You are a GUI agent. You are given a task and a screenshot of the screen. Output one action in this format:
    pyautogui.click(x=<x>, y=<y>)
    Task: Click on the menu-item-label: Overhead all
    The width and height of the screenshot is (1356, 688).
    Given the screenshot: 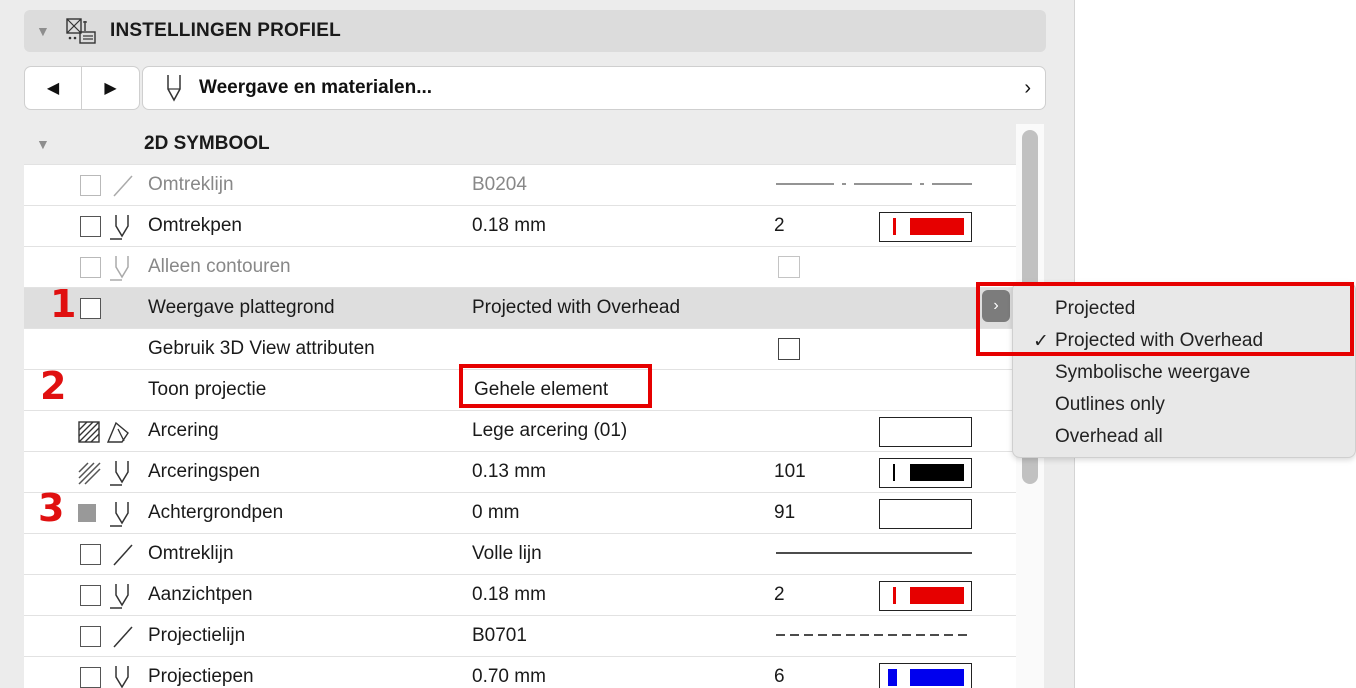 What is the action you would take?
    pyautogui.click(x=1109, y=436)
    